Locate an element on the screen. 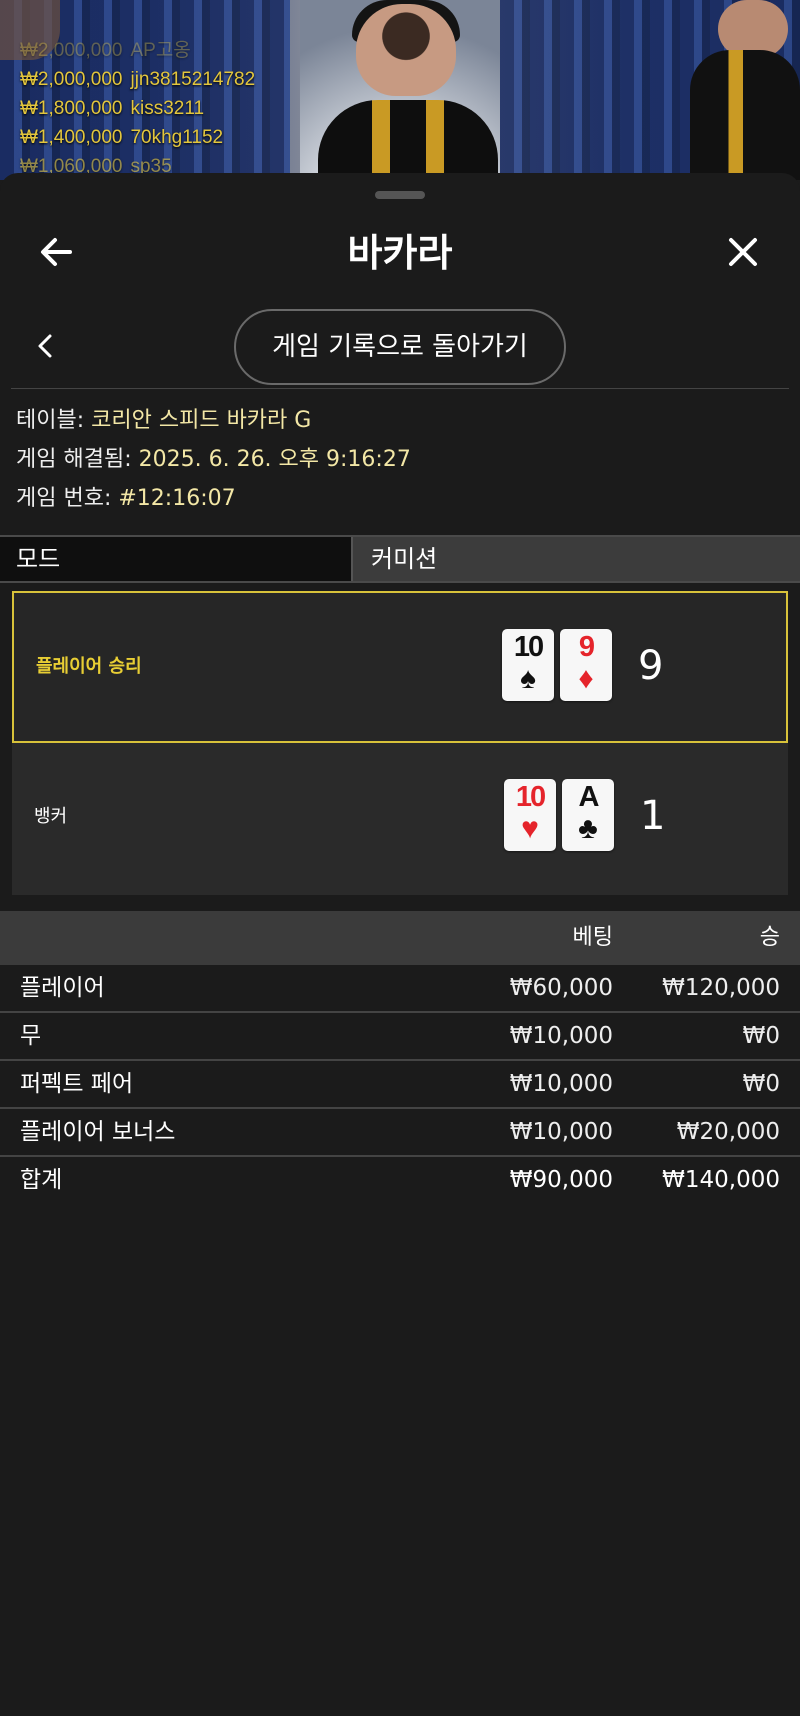 This screenshot has height=1716, width=800. banker-hand: 뱅커 10 ♥ A ♣ 1 is located at coordinates (400, 819).